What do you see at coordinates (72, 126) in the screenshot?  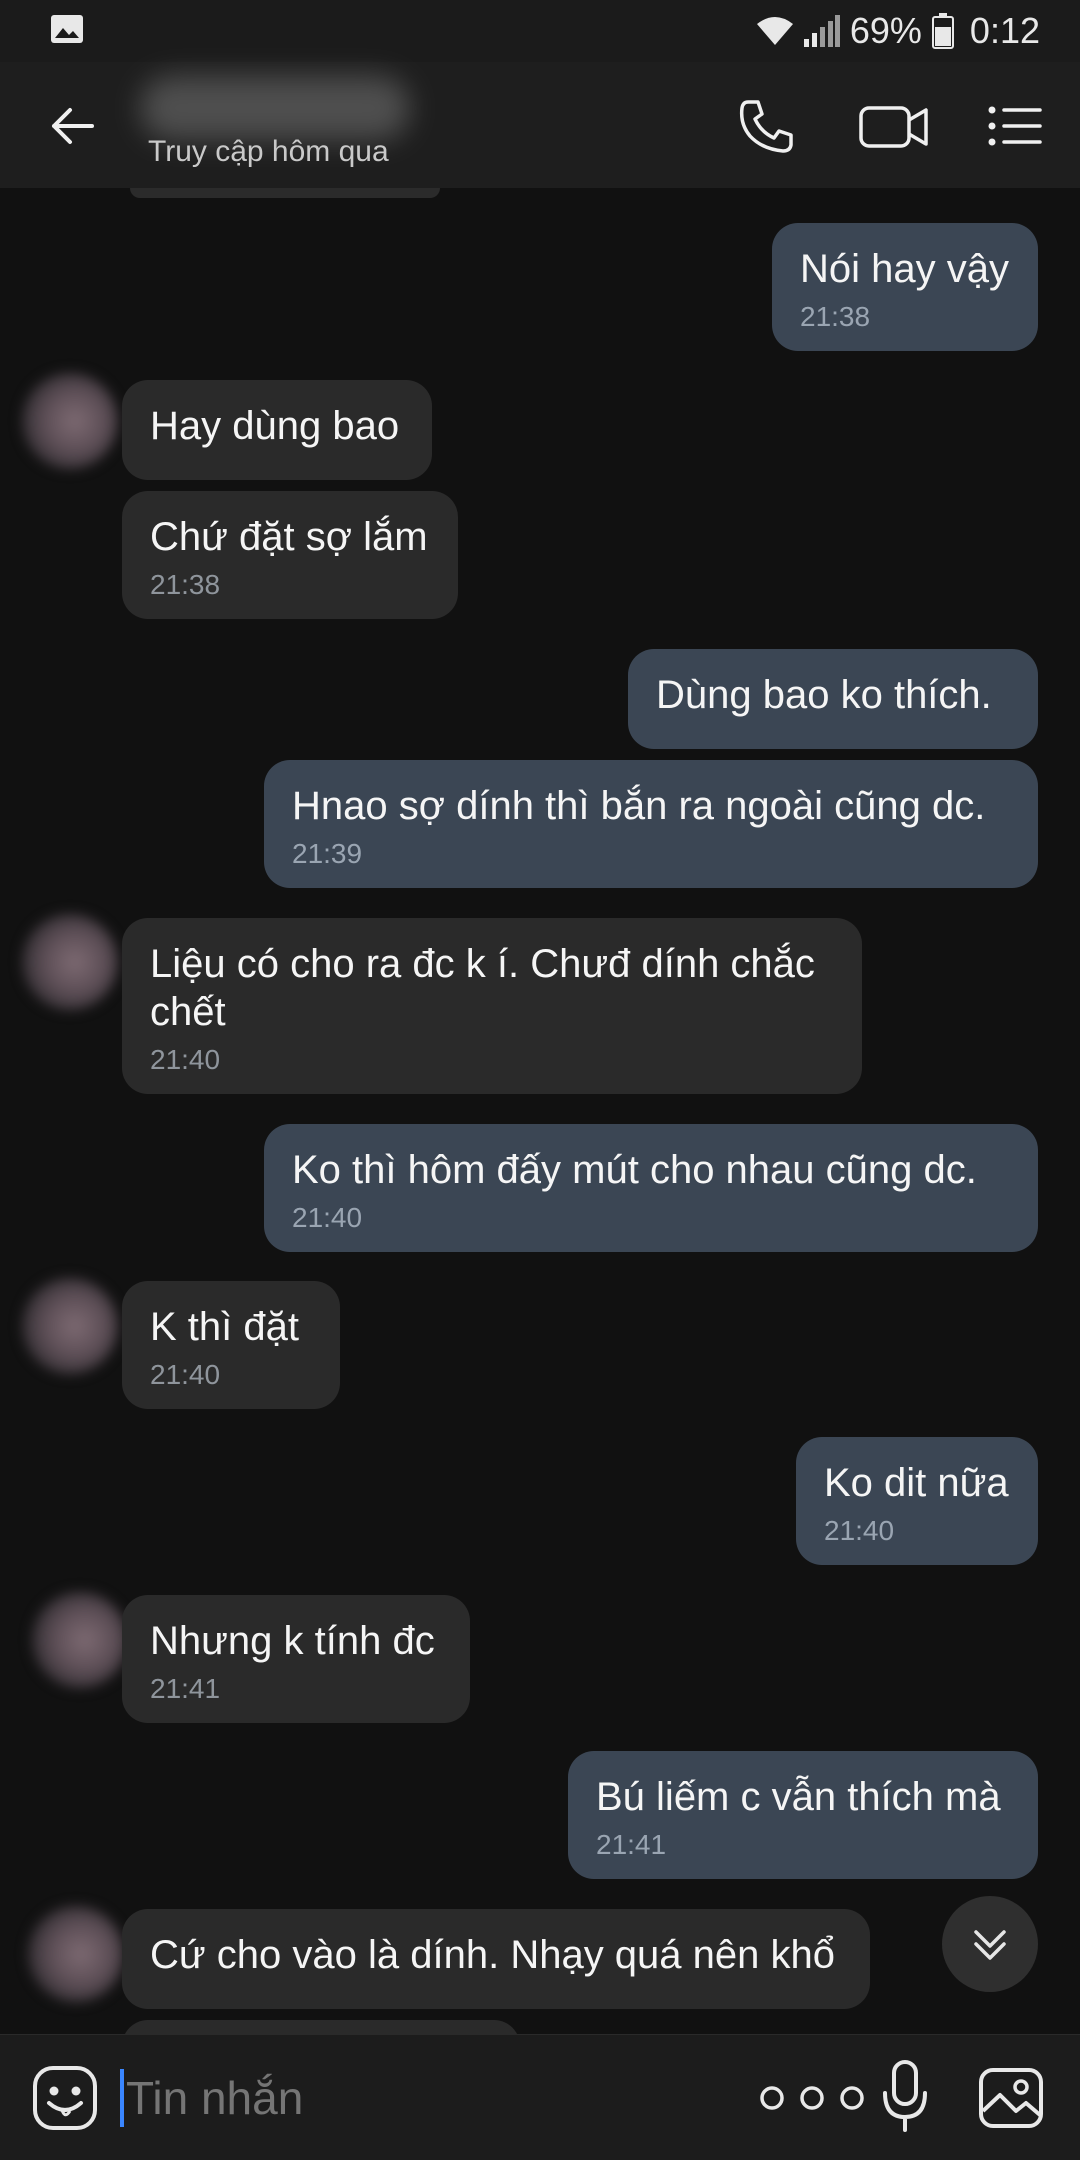 I see `back-arrow-icon` at bounding box center [72, 126].